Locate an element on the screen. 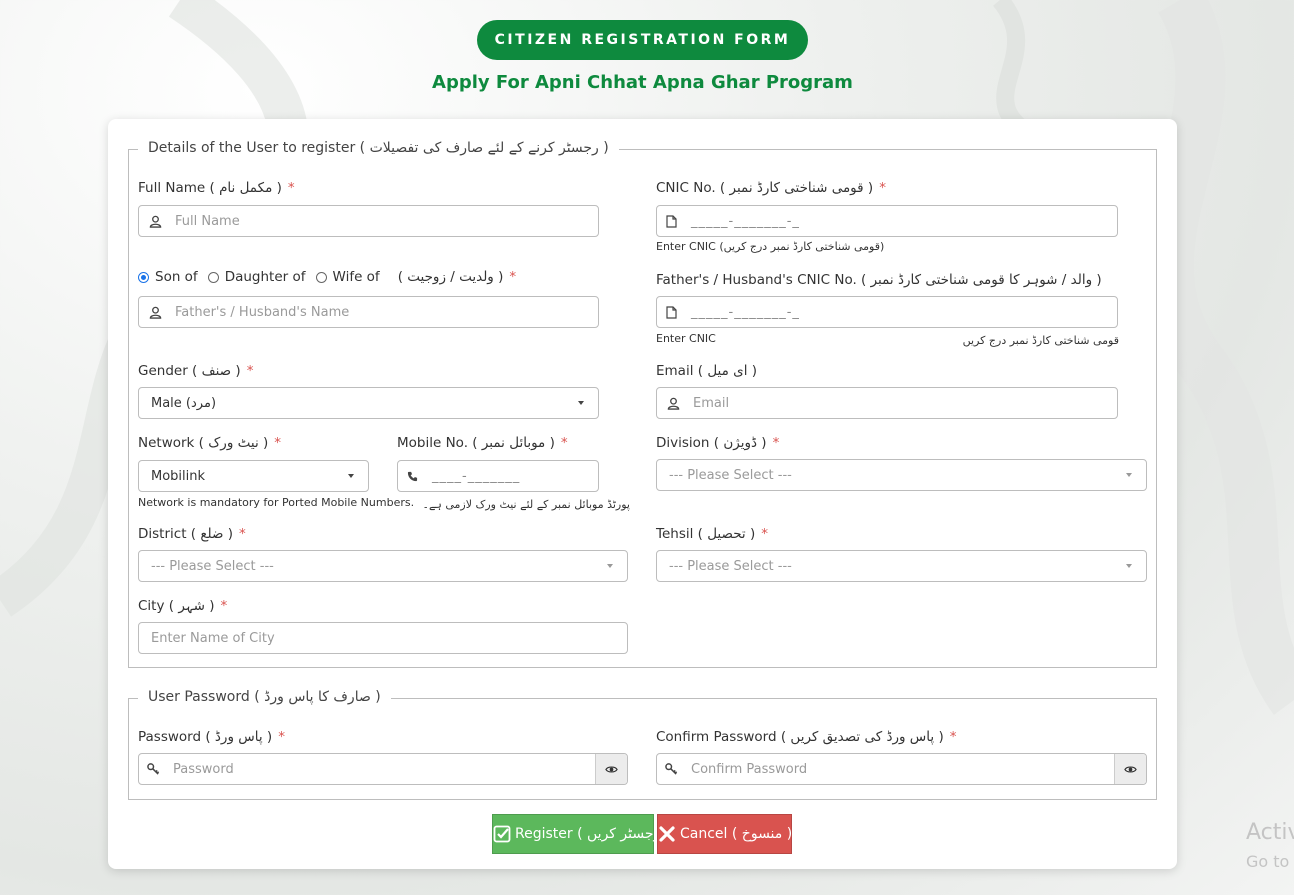  mobile-input: ____-_______ is located at coordinates (498, 476).